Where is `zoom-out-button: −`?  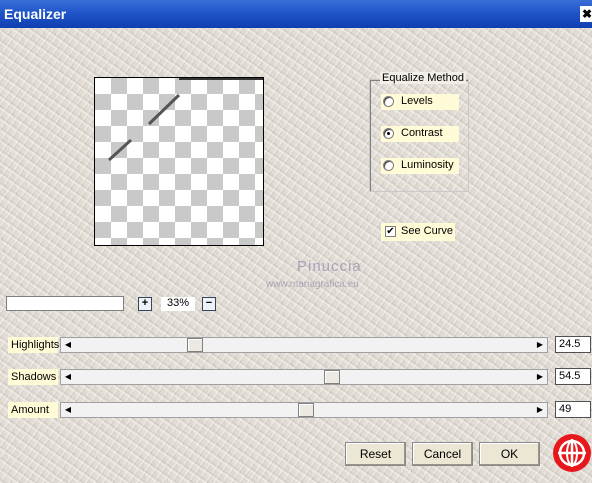
zoom-out-button: − is located at coordinates (209, 304).